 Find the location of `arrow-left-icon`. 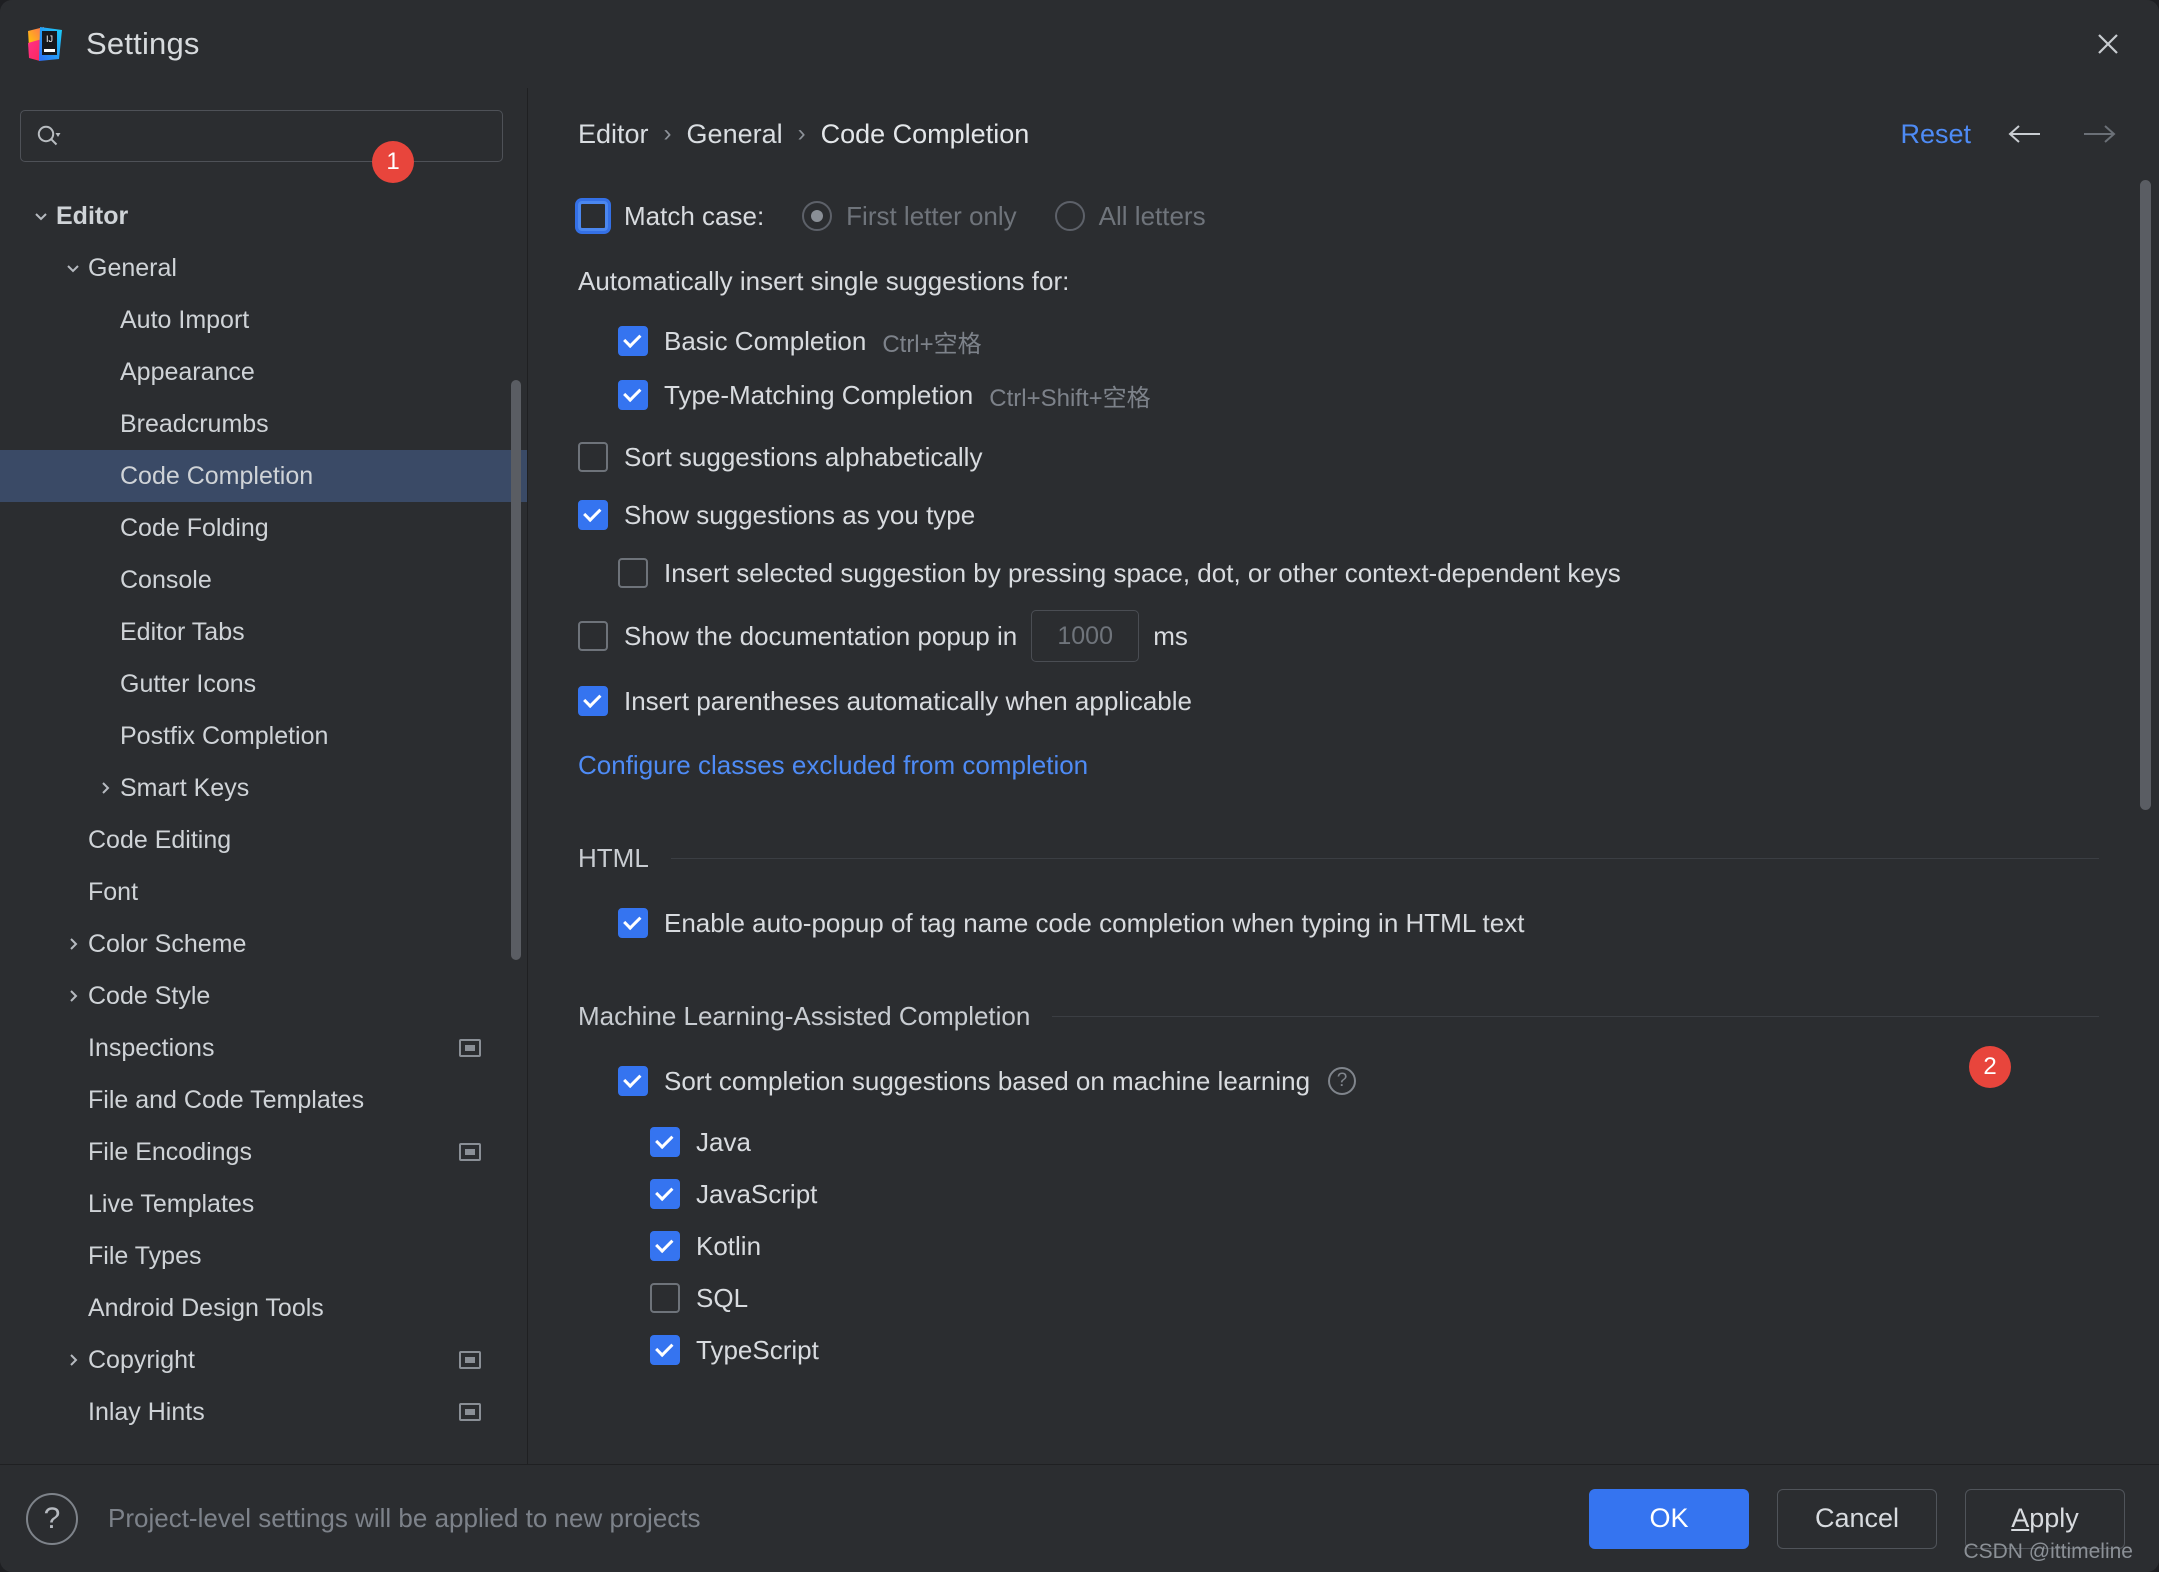

arrow-left-icon is located at coordinates (2025, 134).